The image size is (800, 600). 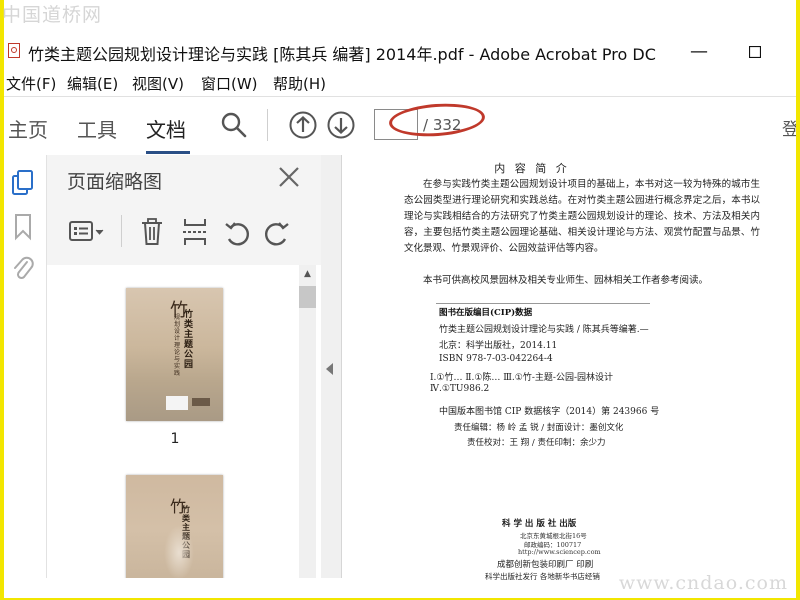 I want to click on navigation-rail, so click(x=25, y=366).